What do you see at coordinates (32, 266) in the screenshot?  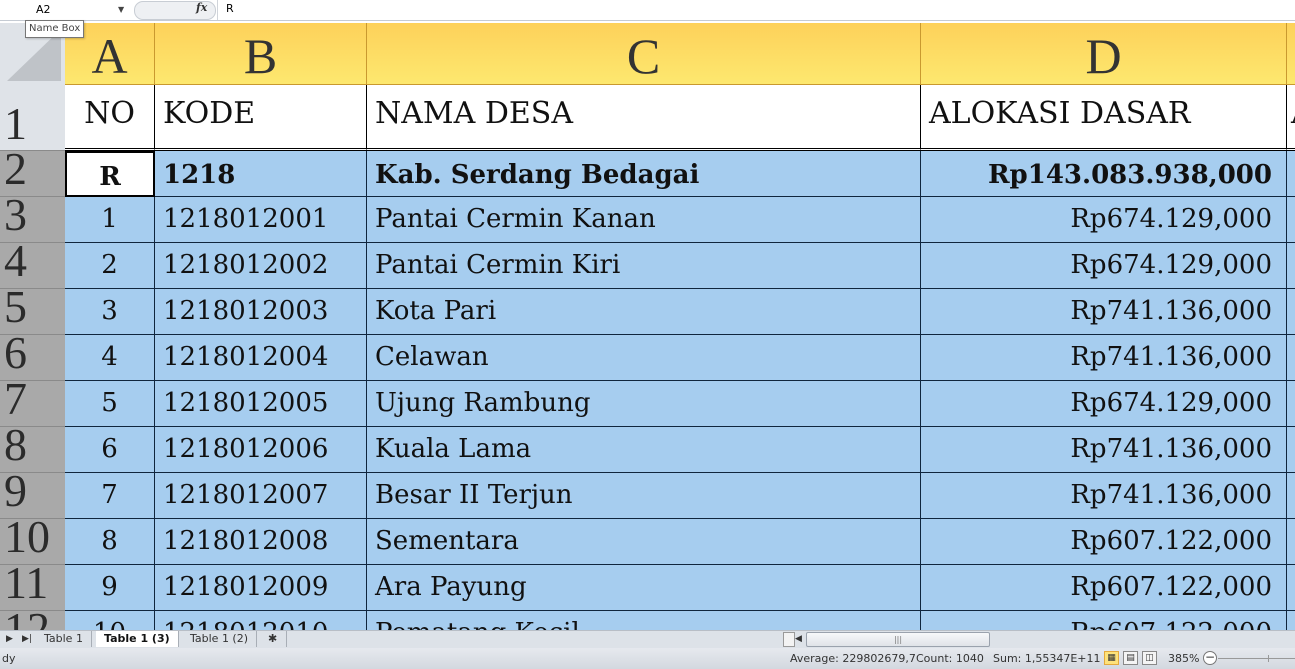 I see `row-header: 4` at bounding box center [32, 266].